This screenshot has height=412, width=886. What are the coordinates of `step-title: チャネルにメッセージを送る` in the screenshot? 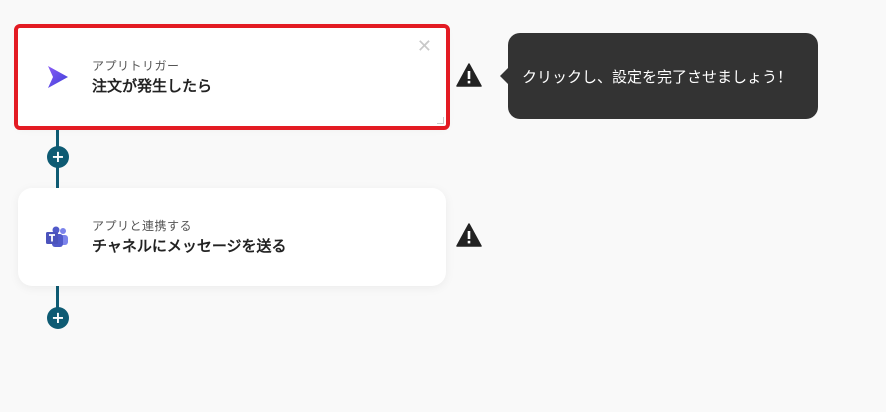 It's located at (189, 246).